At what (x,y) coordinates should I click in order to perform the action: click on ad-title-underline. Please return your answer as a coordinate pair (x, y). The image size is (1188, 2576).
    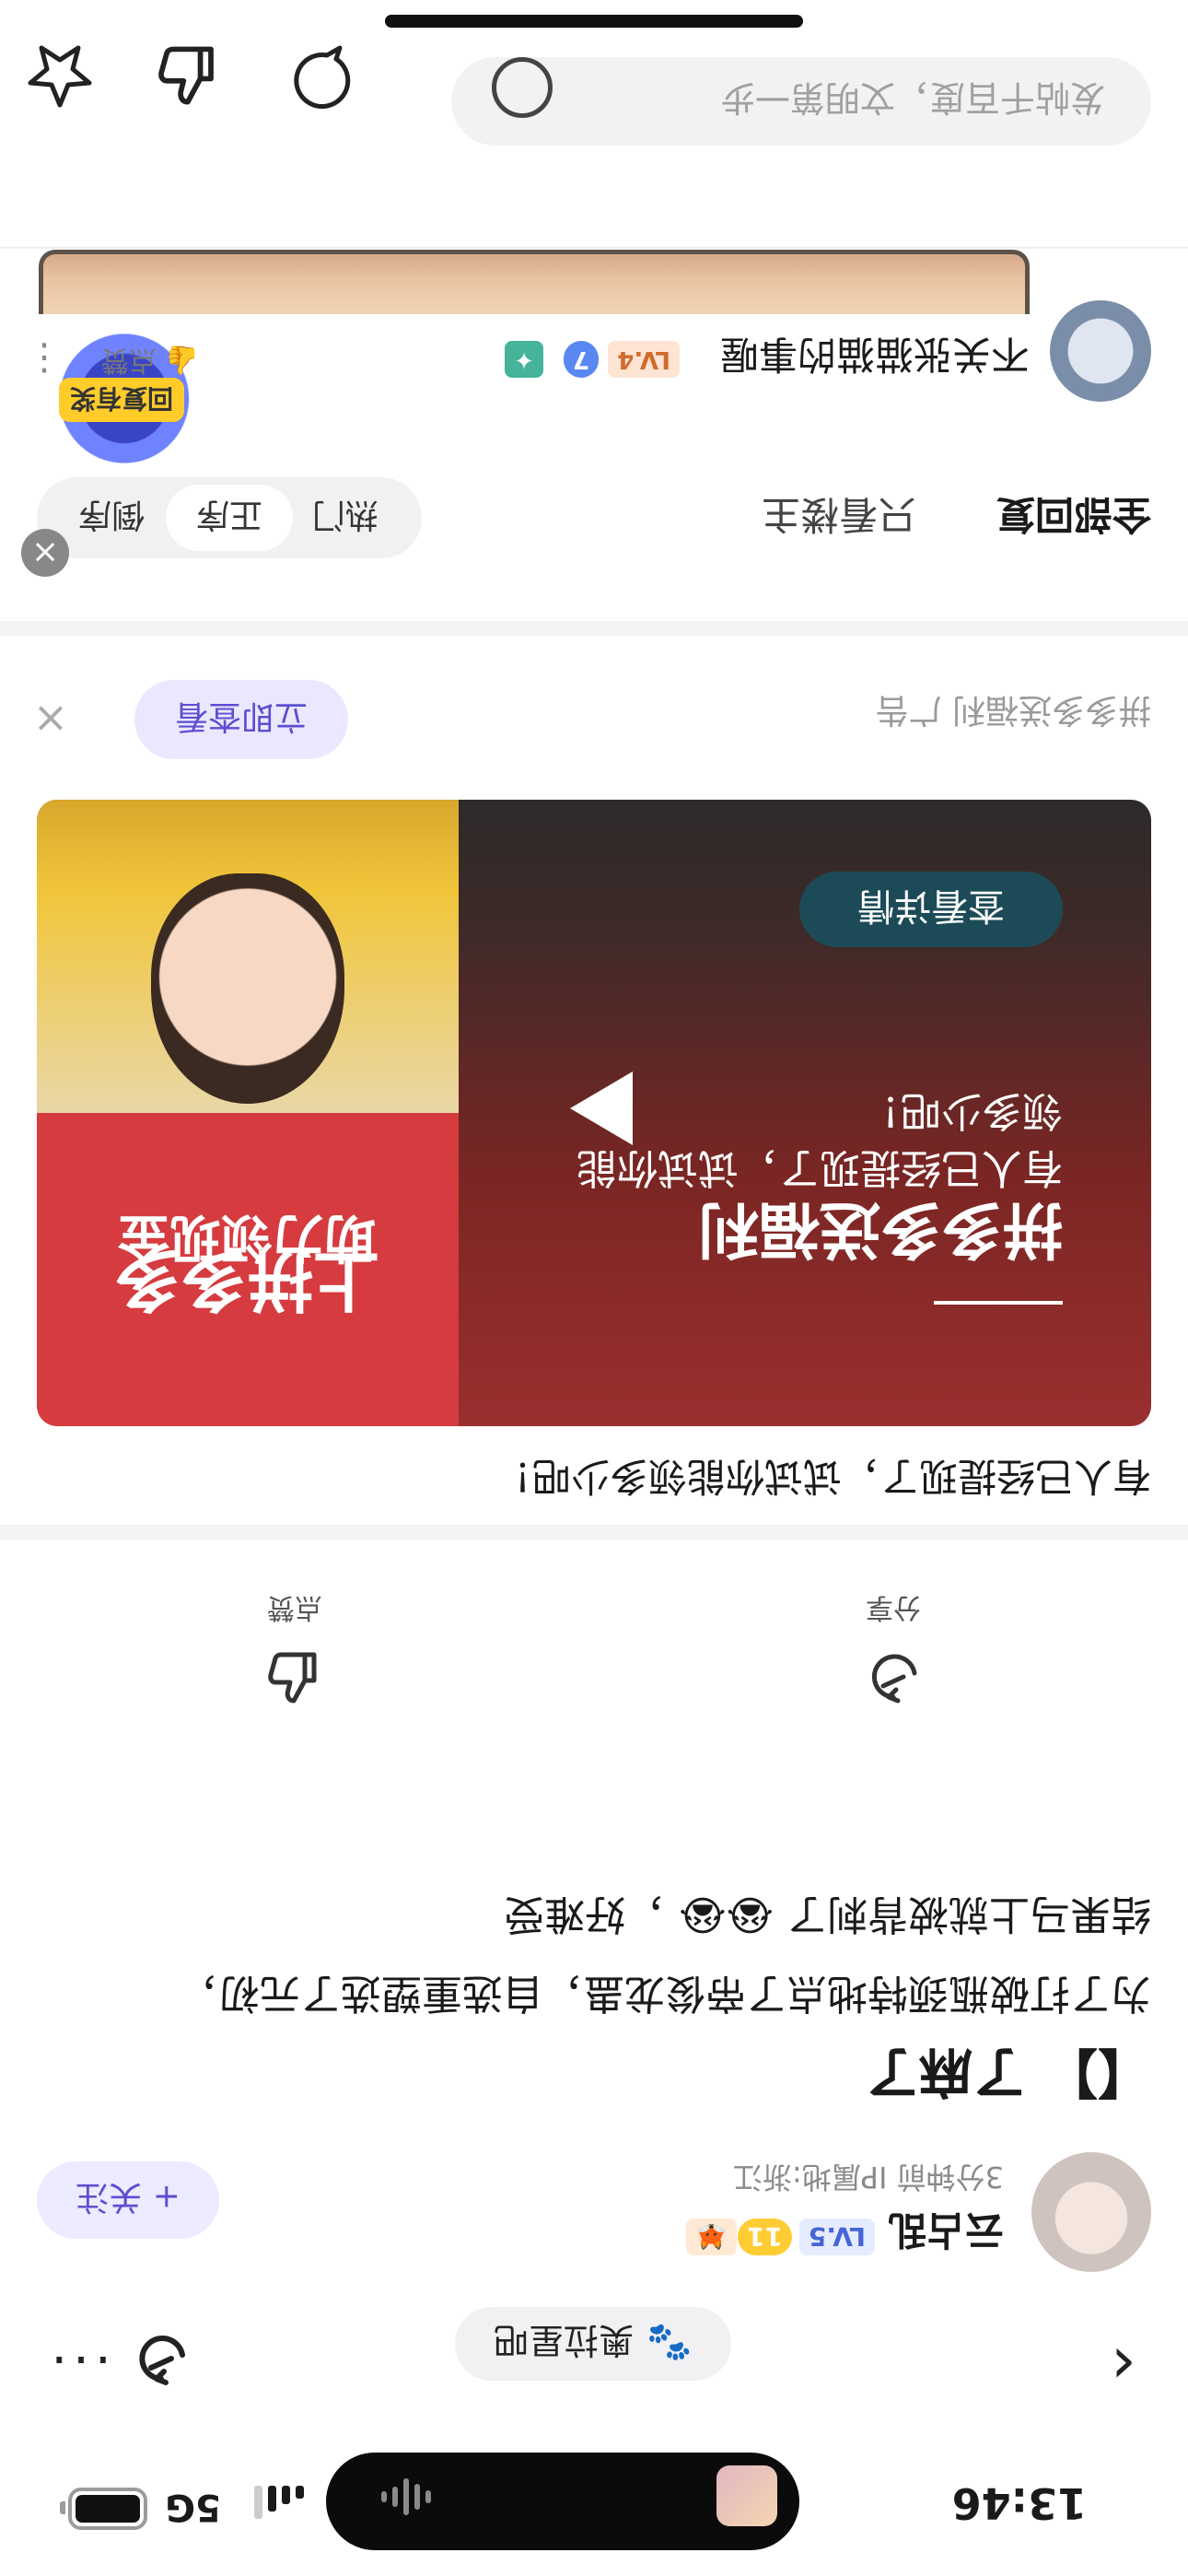
    Looking at the image, I should click on (998, 1303).